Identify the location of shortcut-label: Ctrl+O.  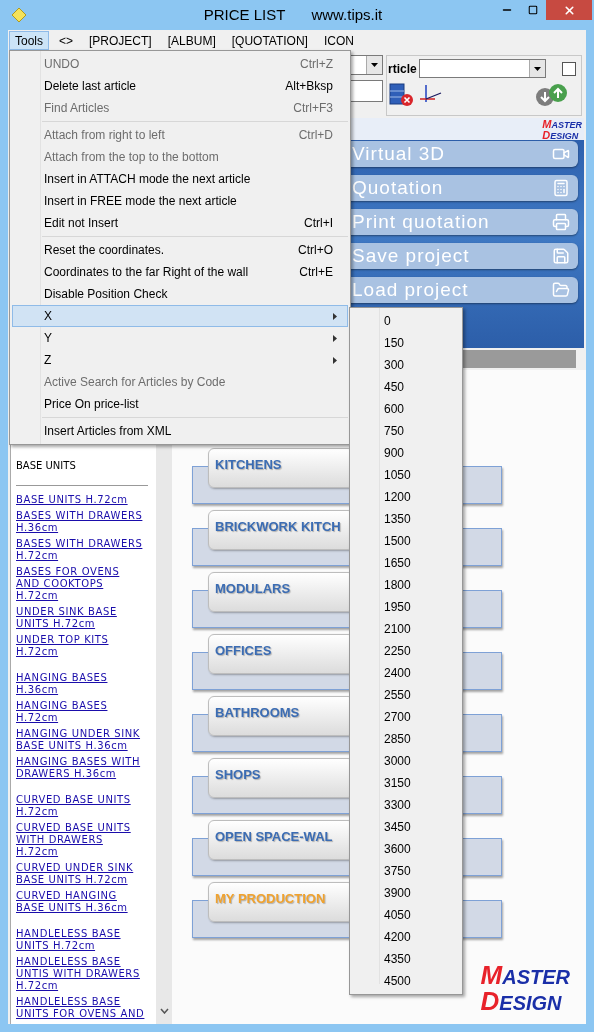
(315, 250).